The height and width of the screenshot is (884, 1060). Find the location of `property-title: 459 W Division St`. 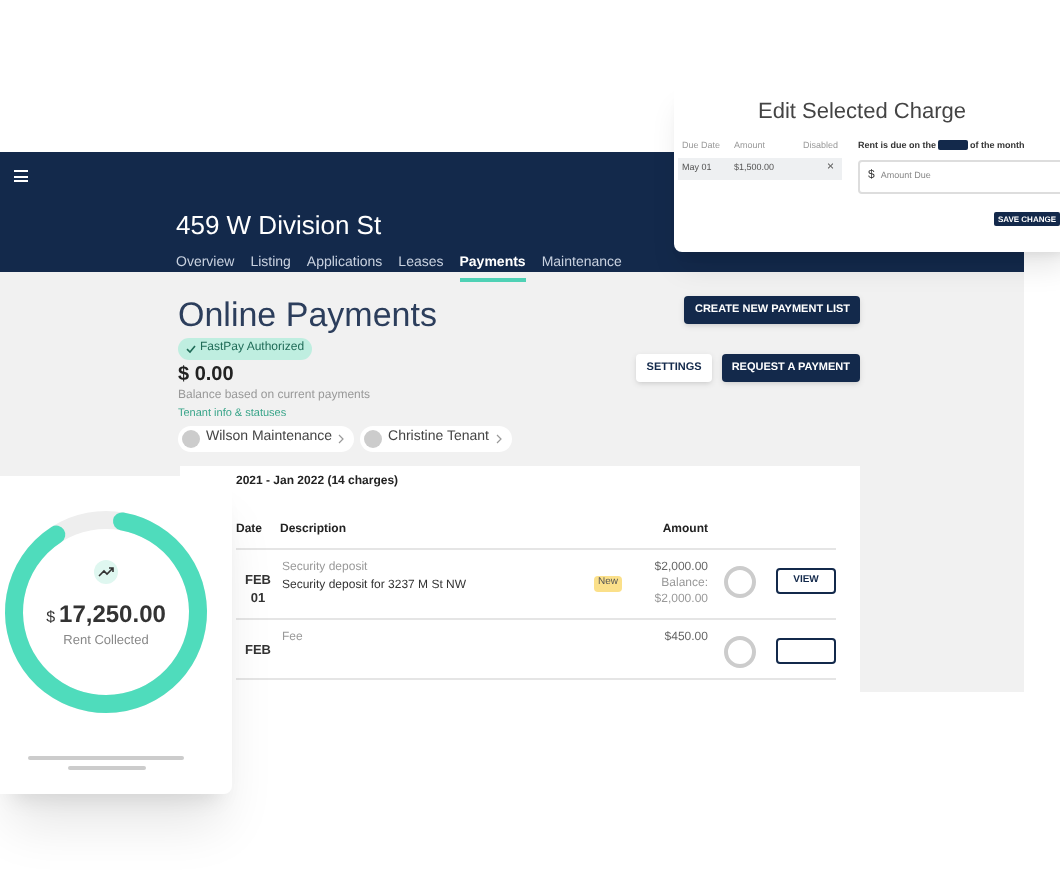

property-title: 459 W Division St is located at coordinates (279, 226).